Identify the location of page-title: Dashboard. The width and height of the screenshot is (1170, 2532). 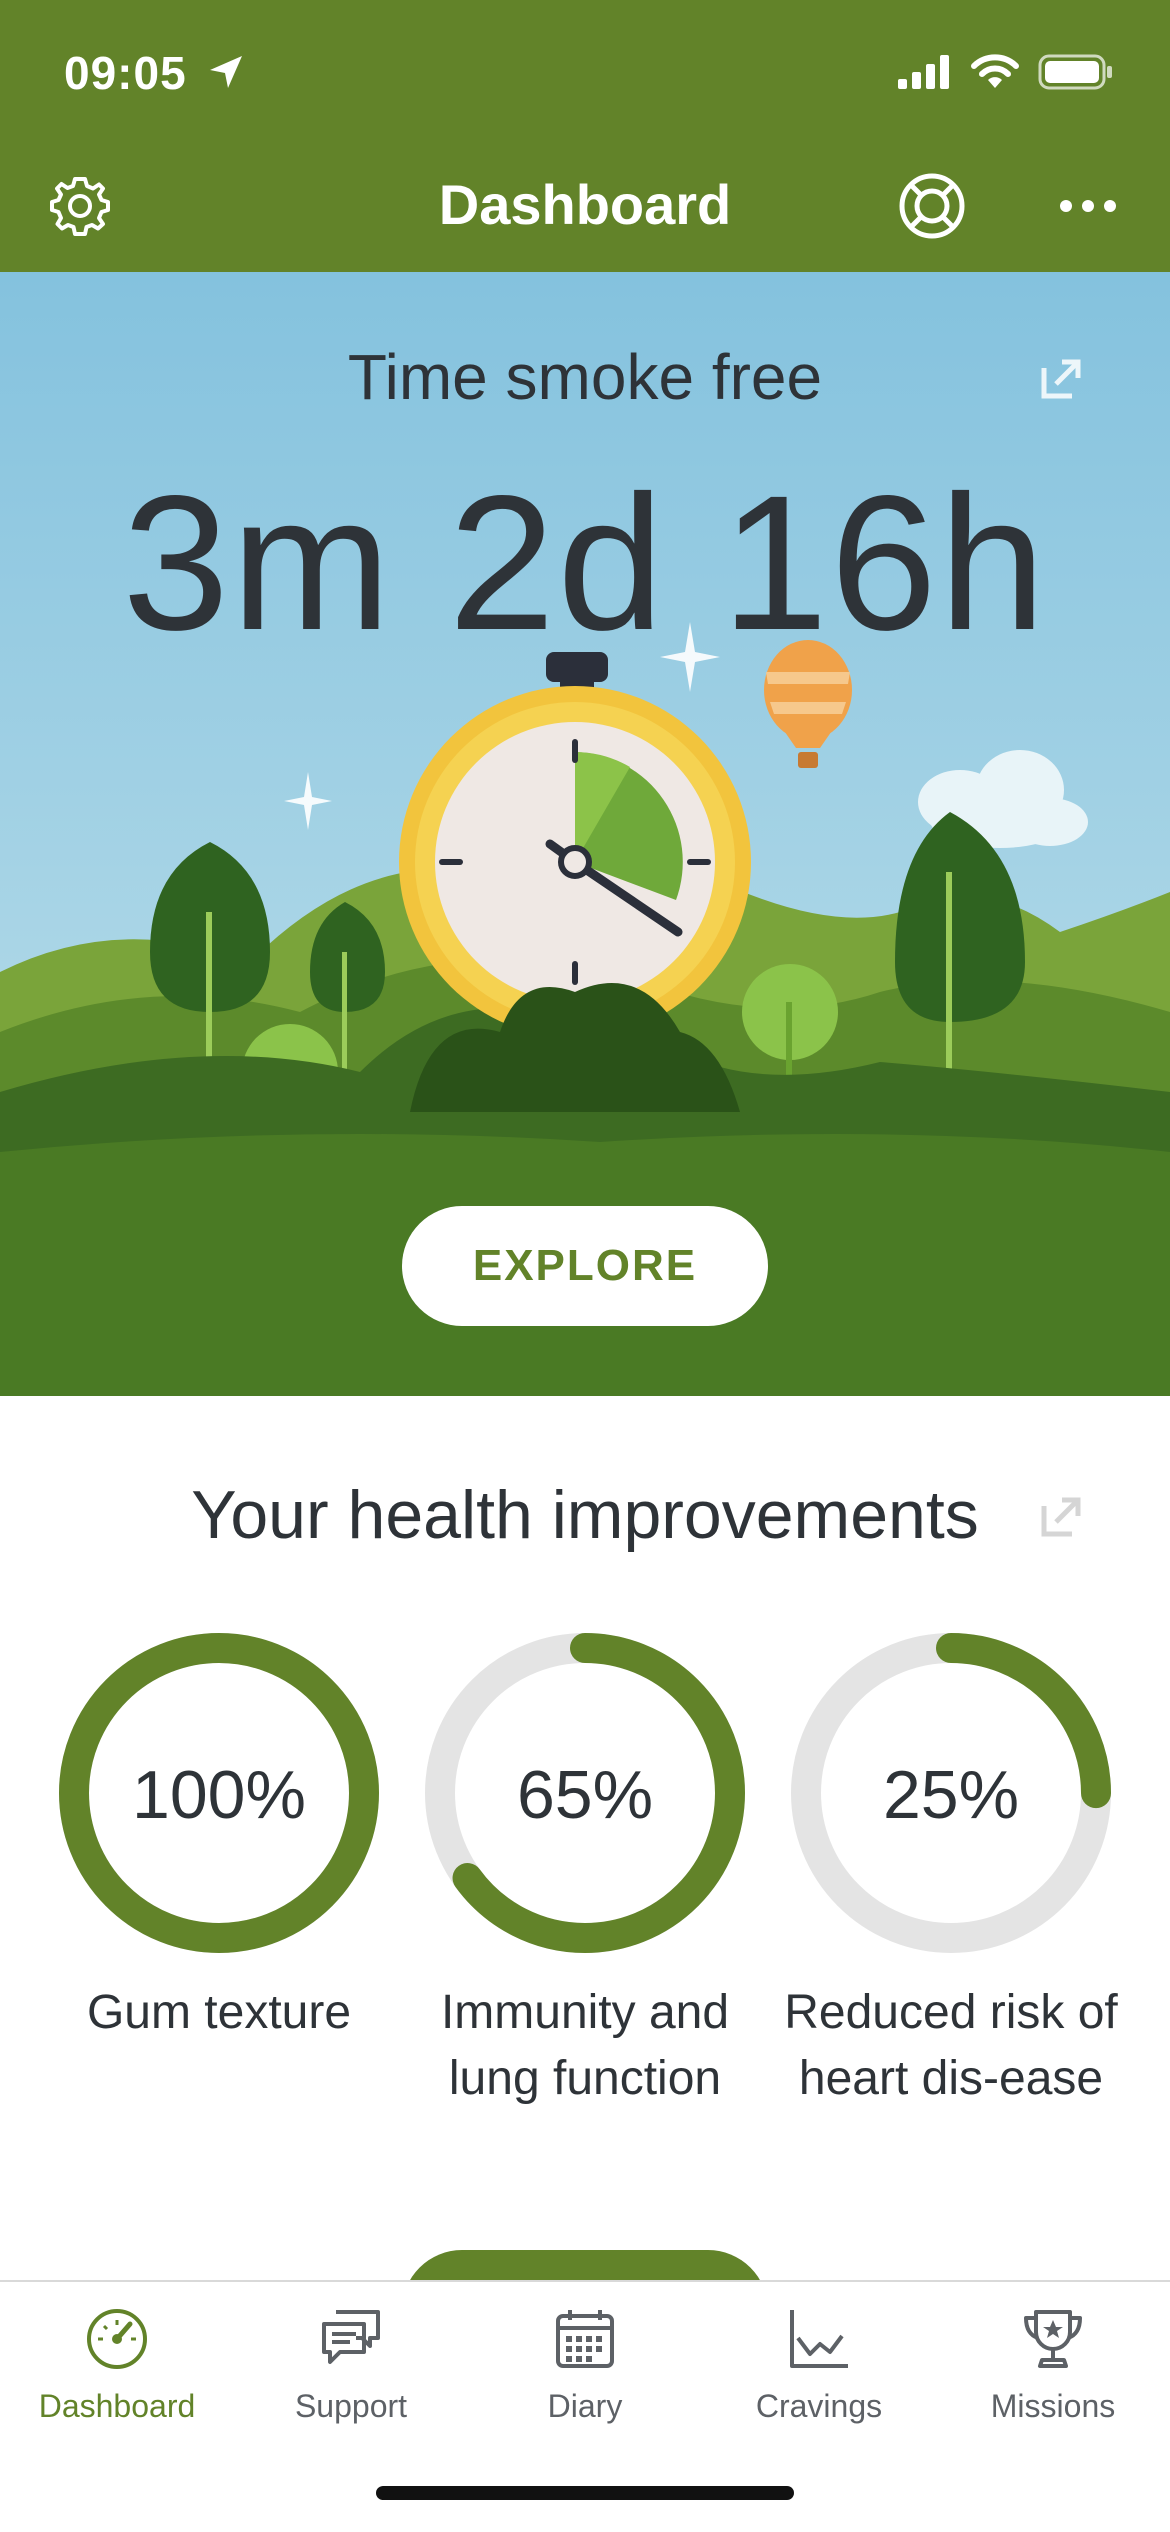
(585, 204).